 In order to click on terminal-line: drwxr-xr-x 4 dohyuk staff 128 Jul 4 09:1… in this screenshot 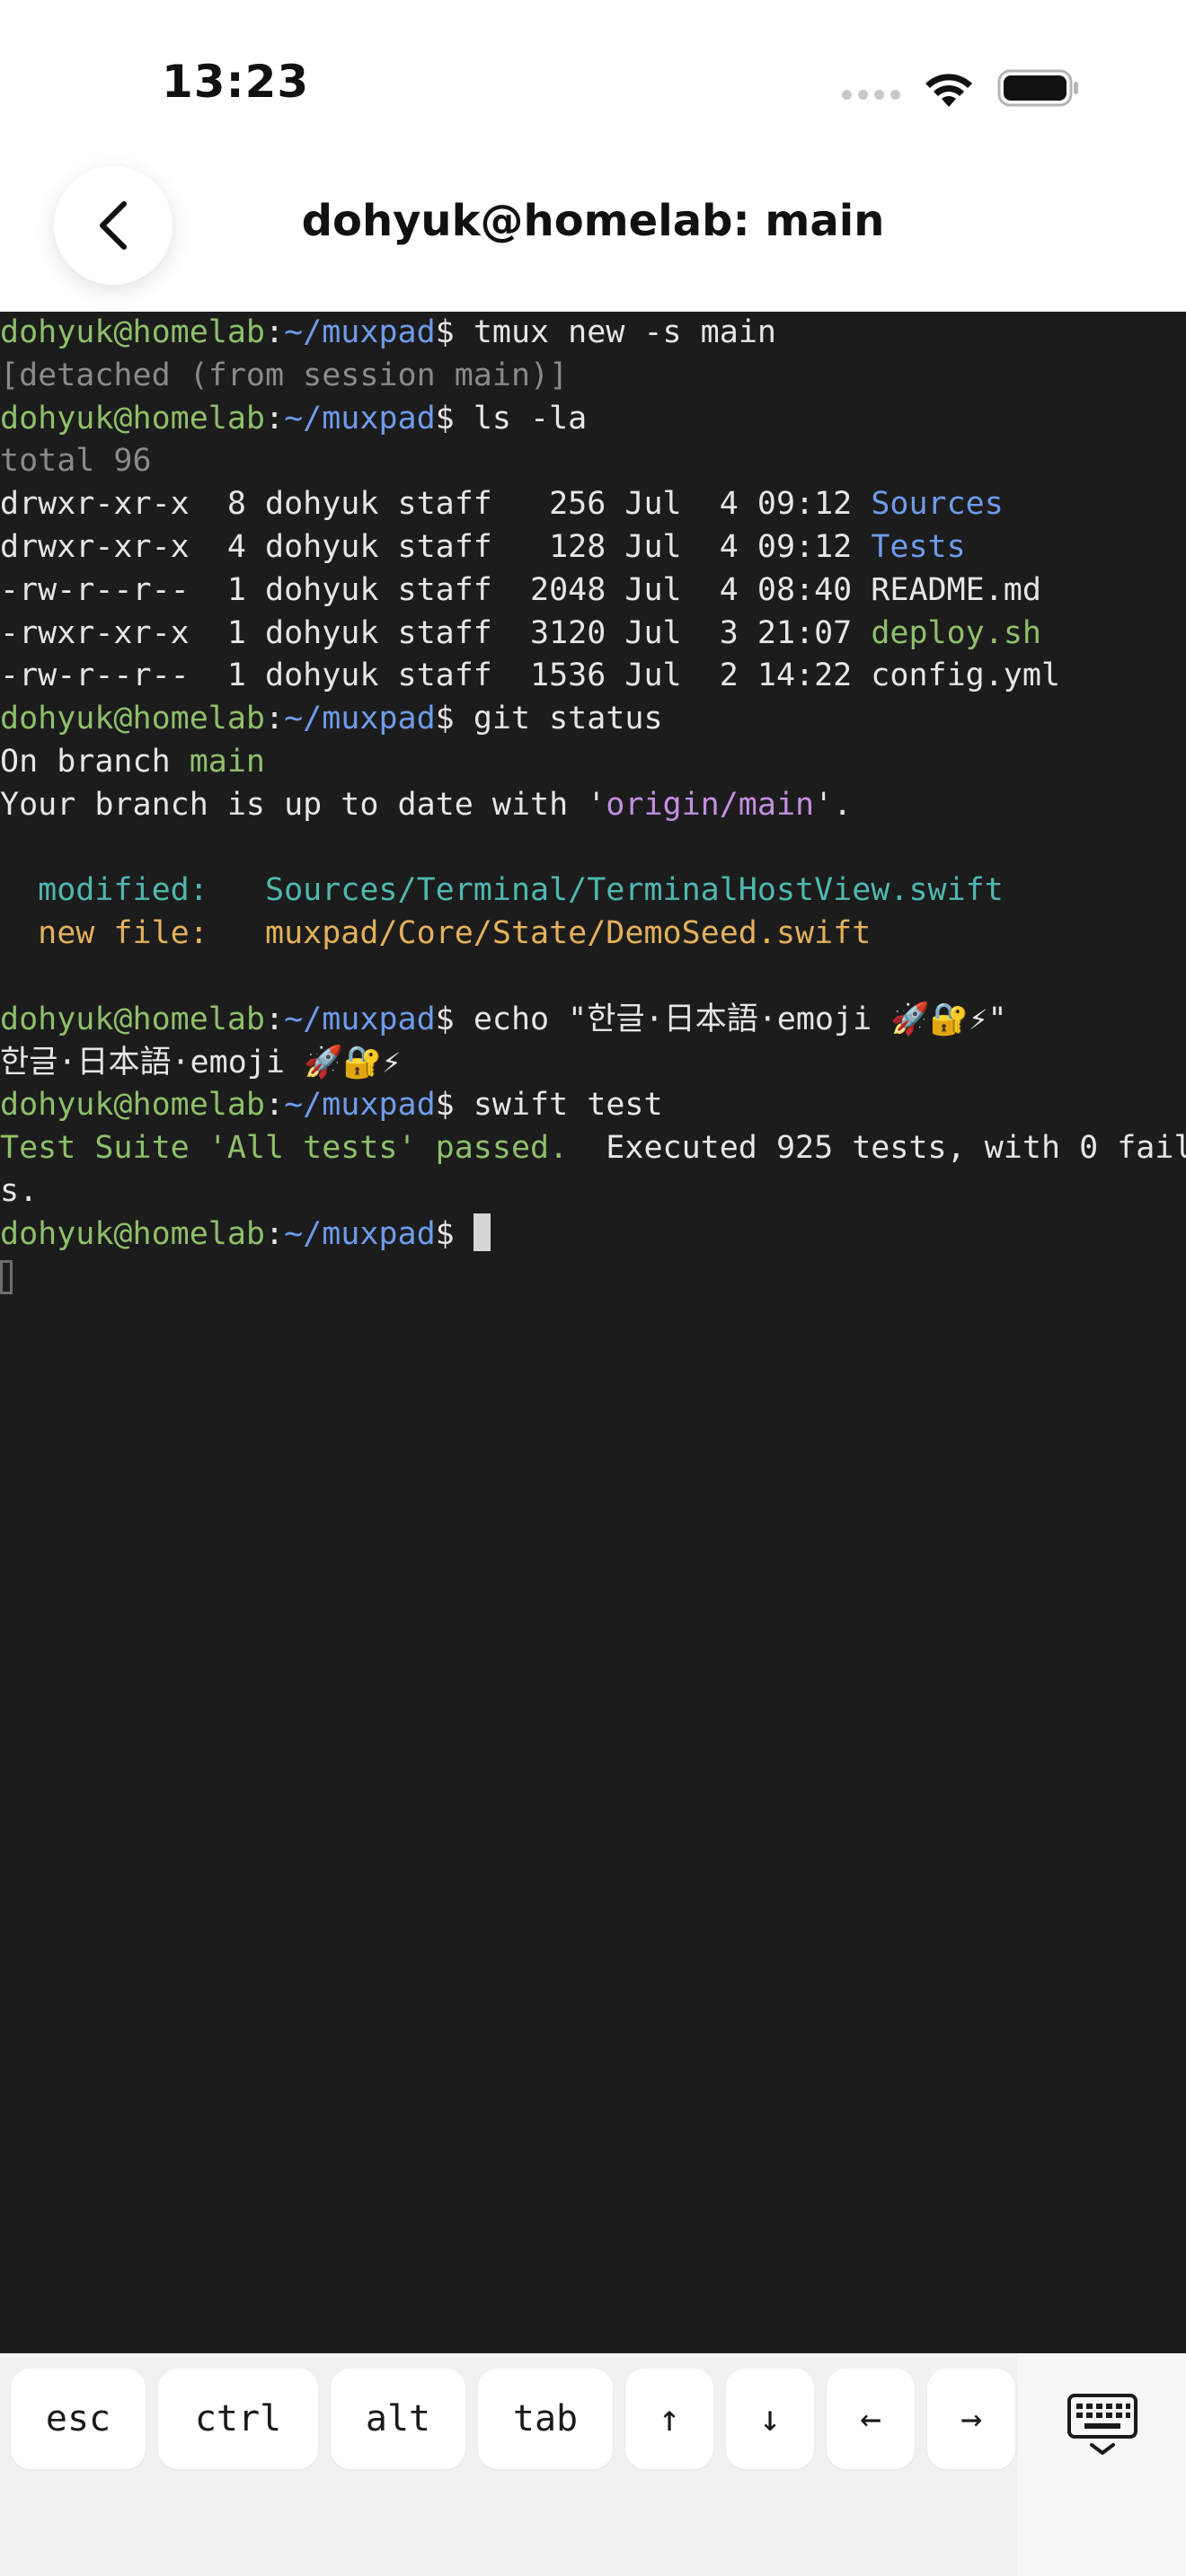, I will do `click(593, 547)`.